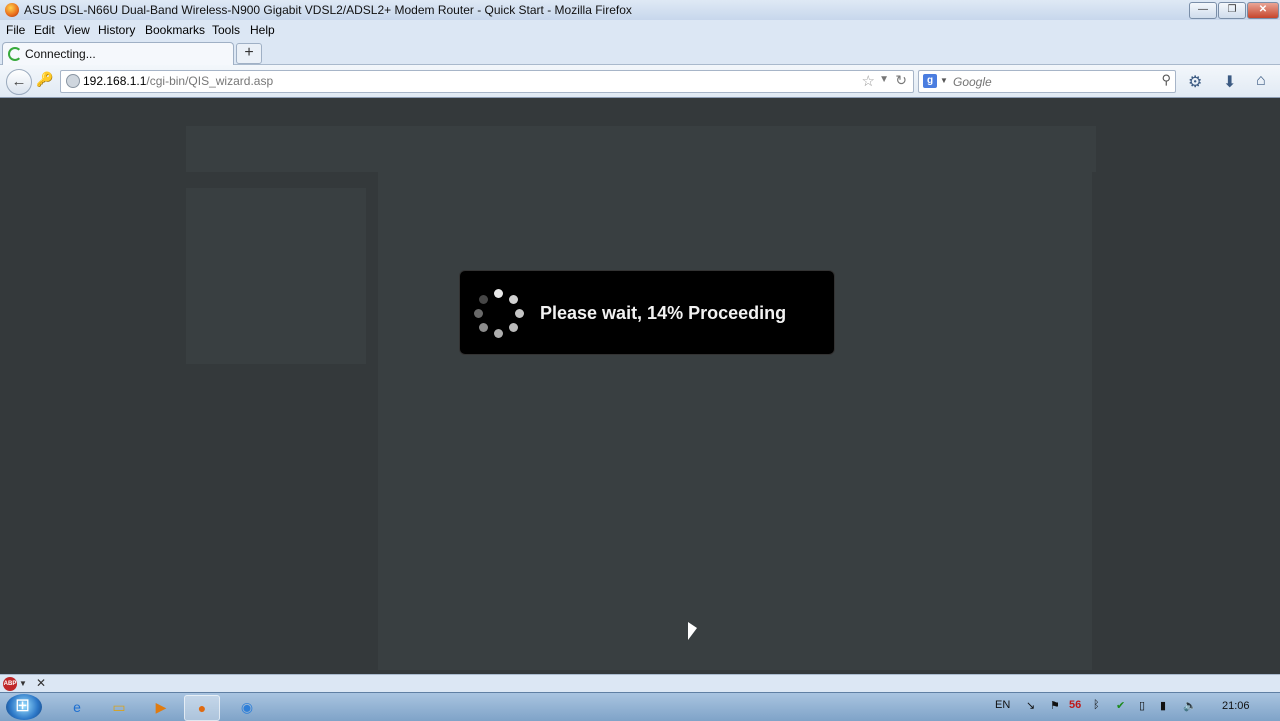 The height and width of the screenshot is (721, 1280). I want to click on search-box: g ▼ ⚲, so click(1047, 81).